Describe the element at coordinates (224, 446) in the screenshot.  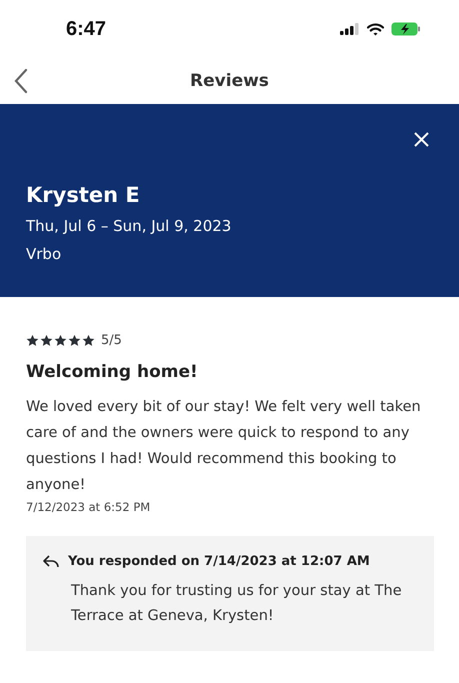
I see `review-text: We loved every bit of our stay! We felt very well taken care of and the owners were quick to respond to any questions I had! Would recommend this booking to anyone!` at that location.